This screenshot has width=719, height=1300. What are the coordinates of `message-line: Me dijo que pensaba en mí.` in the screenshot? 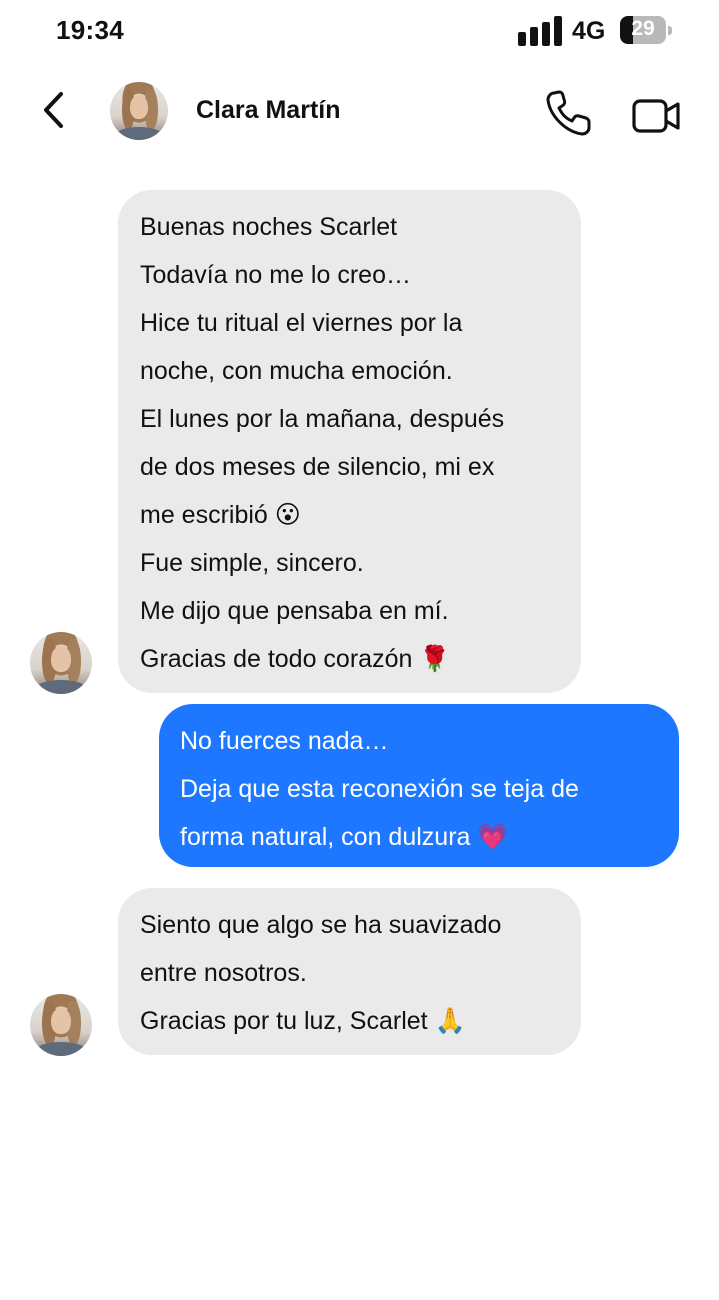 It's located at (294, 611).